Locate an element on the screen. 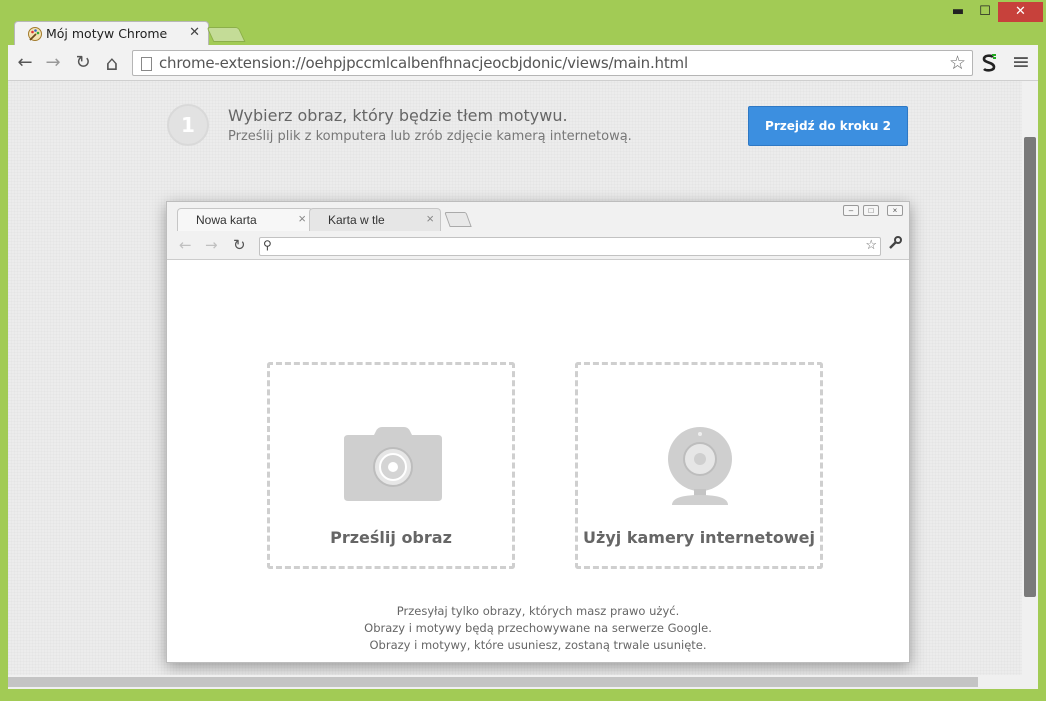 The image size is (1046, 701). upload-image-option: Prześlij obraz is located at coordinates (391, 465).